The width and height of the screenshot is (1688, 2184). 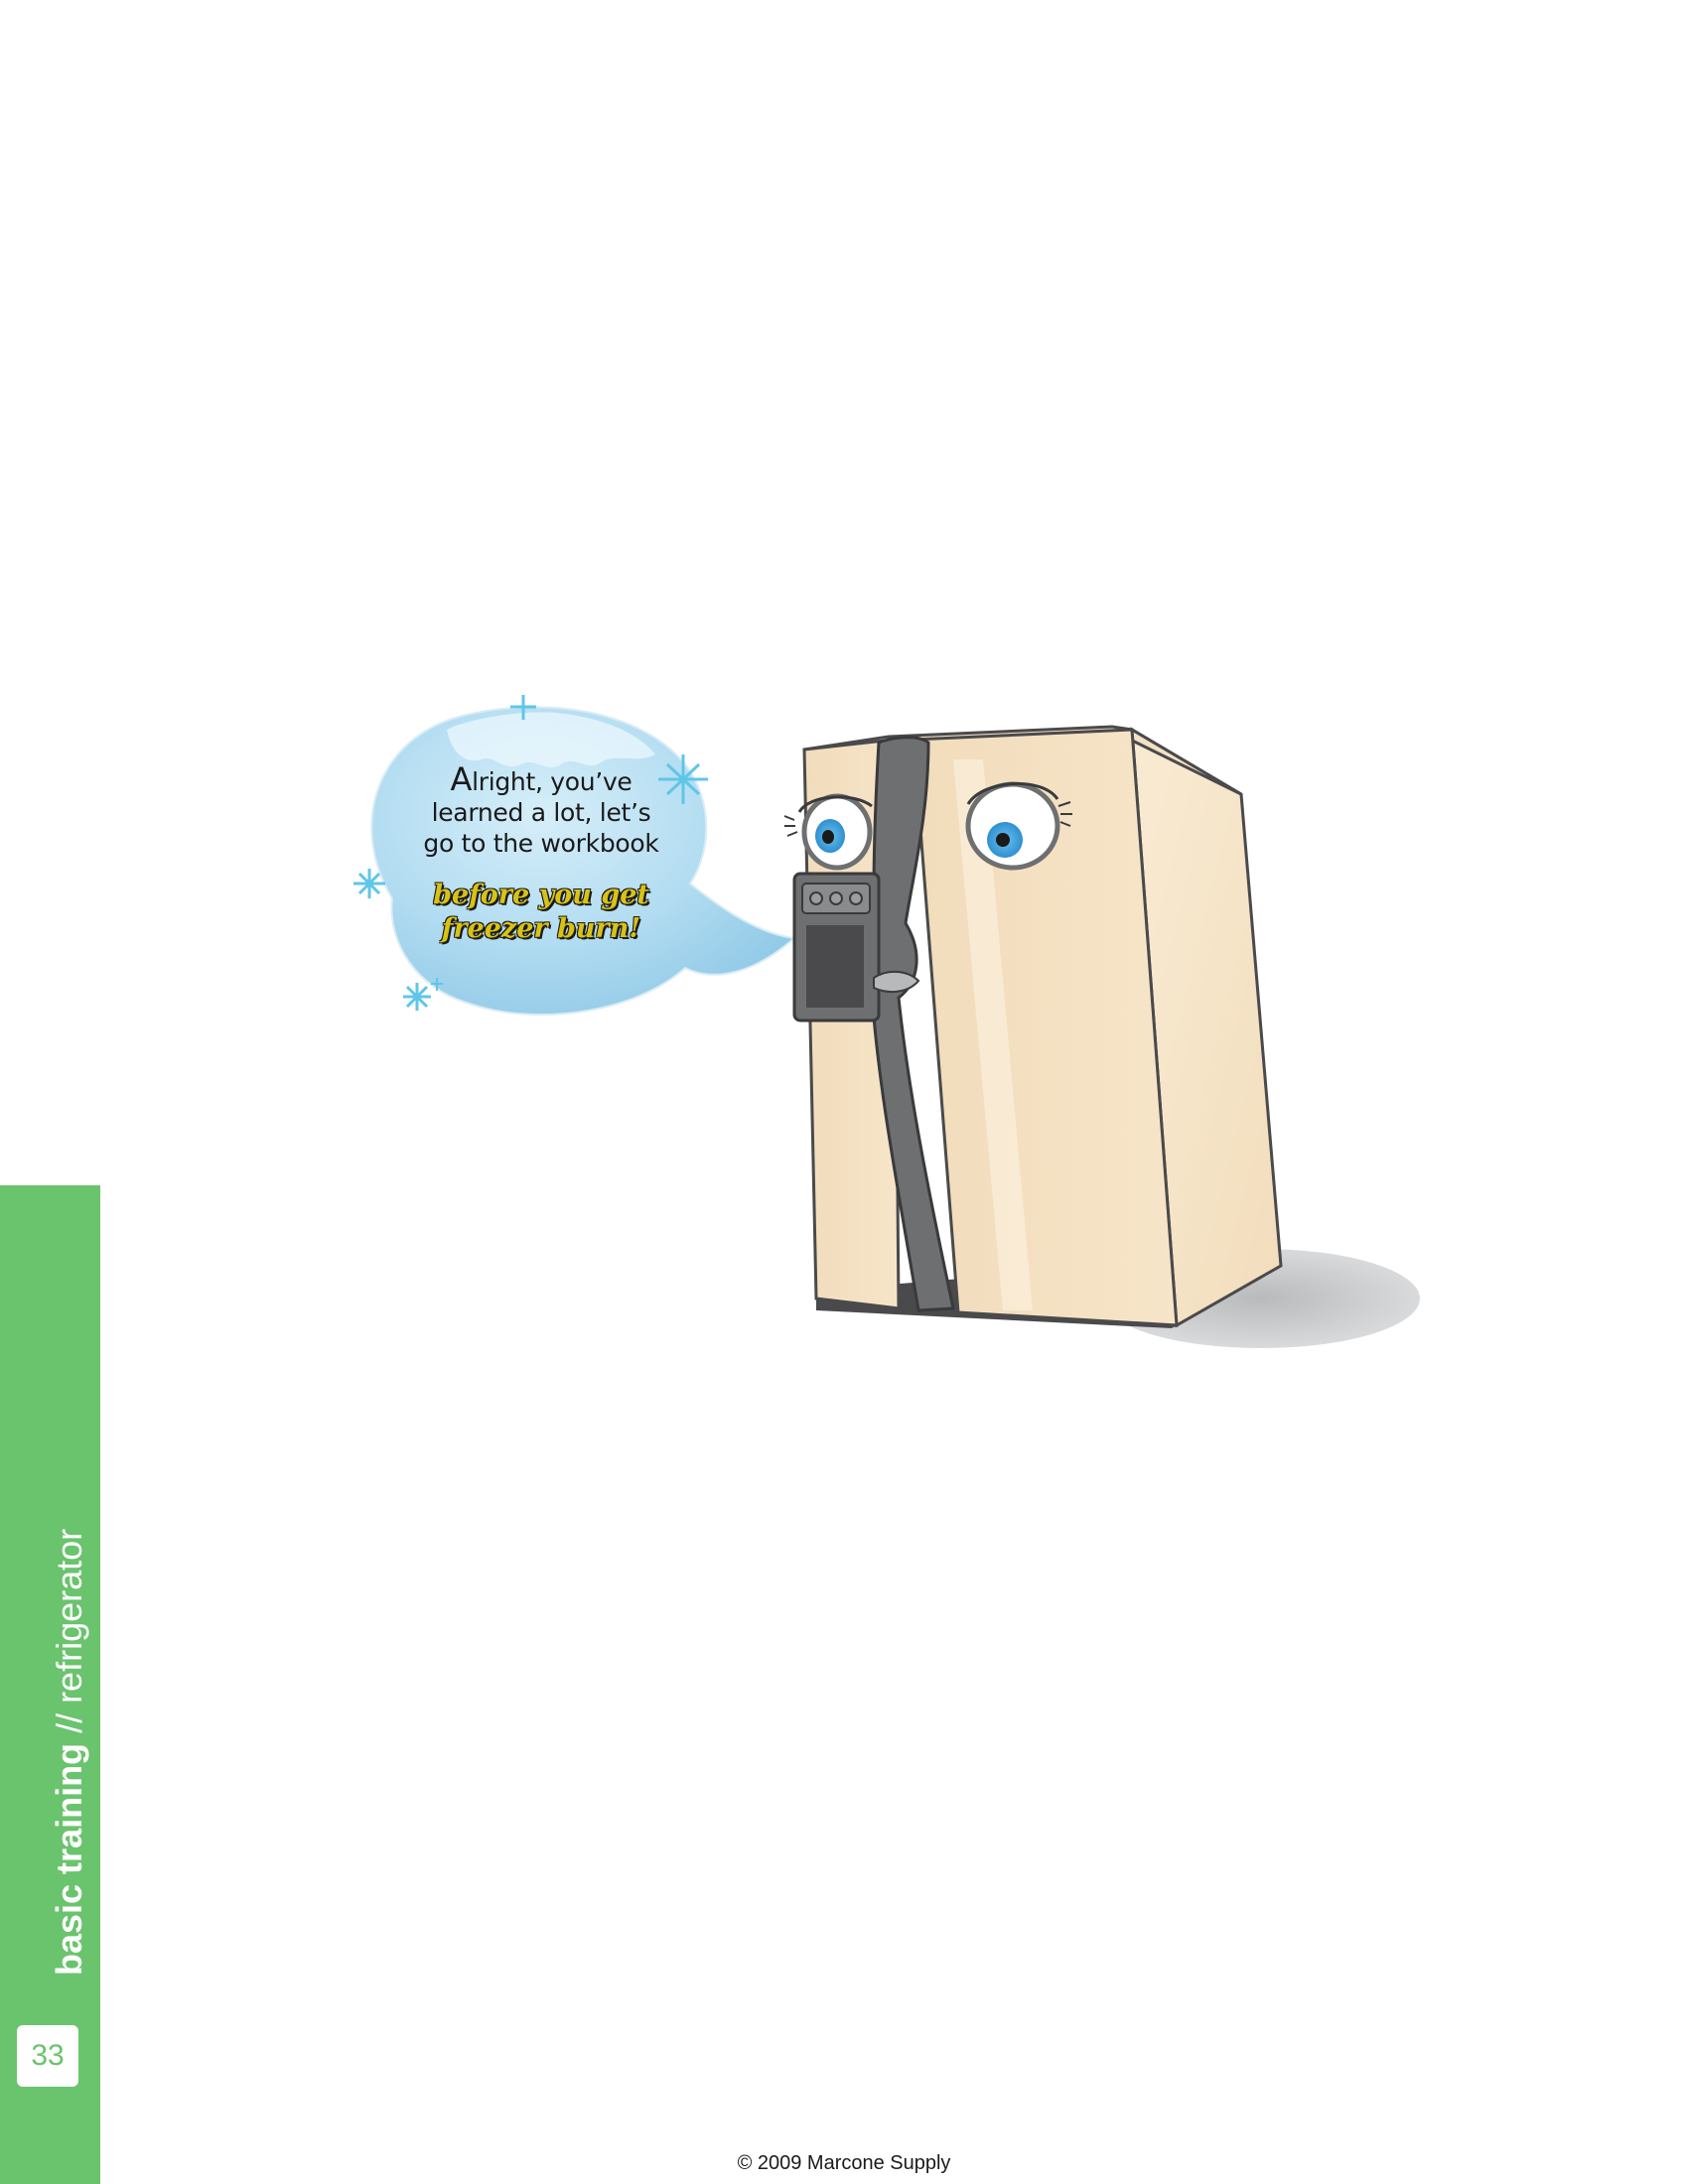 I want to click on sparkle-icon, so click(x=417, y=997).